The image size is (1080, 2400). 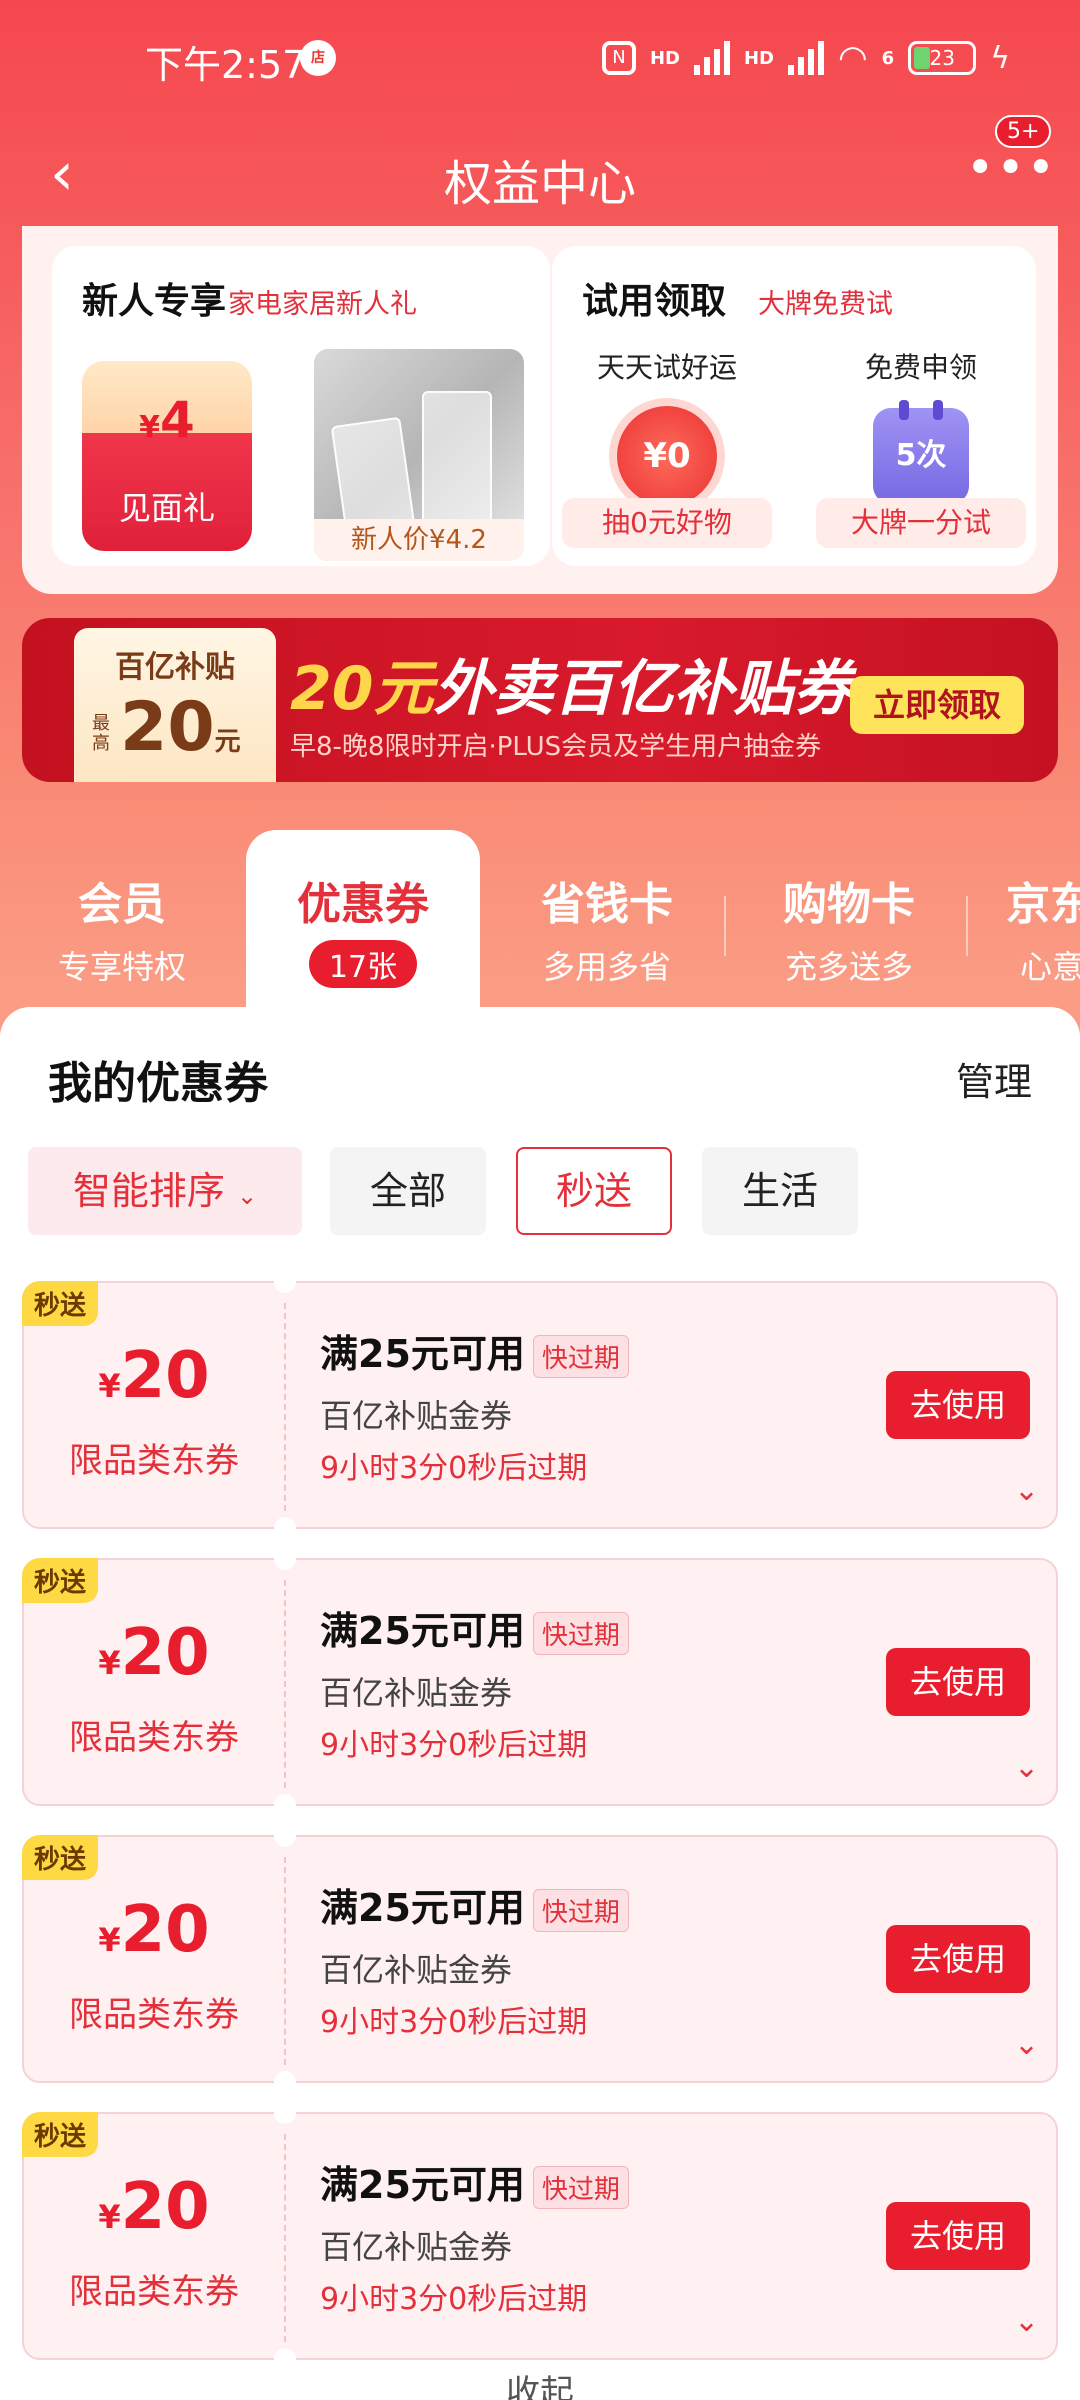 What do you see at coordinates (408, 1191) in the screenshot?
I see `filter-all: 全部` at bounding box center [408, 1191].